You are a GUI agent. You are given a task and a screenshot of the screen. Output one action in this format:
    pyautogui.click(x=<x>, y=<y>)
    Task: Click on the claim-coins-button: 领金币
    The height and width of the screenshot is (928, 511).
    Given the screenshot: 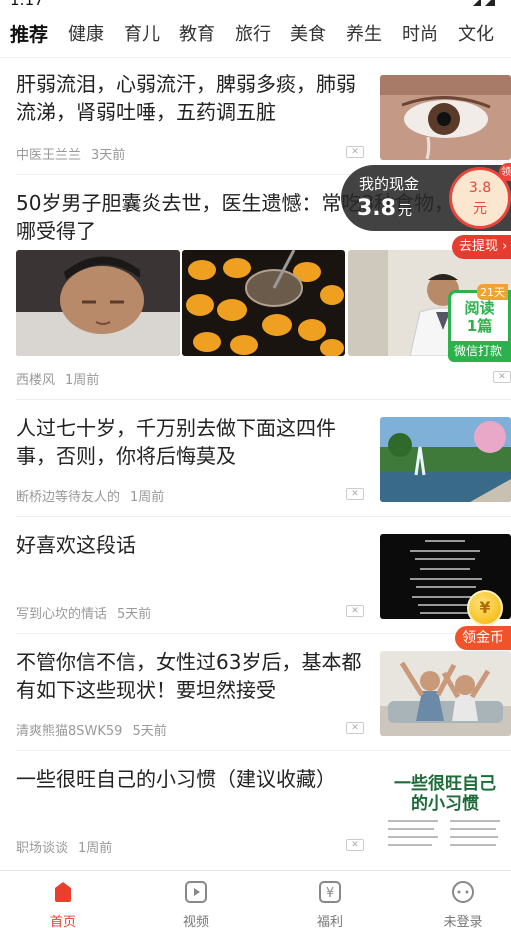 What is the action you would take?
    pyautogui.click(x=483, y=638)
    